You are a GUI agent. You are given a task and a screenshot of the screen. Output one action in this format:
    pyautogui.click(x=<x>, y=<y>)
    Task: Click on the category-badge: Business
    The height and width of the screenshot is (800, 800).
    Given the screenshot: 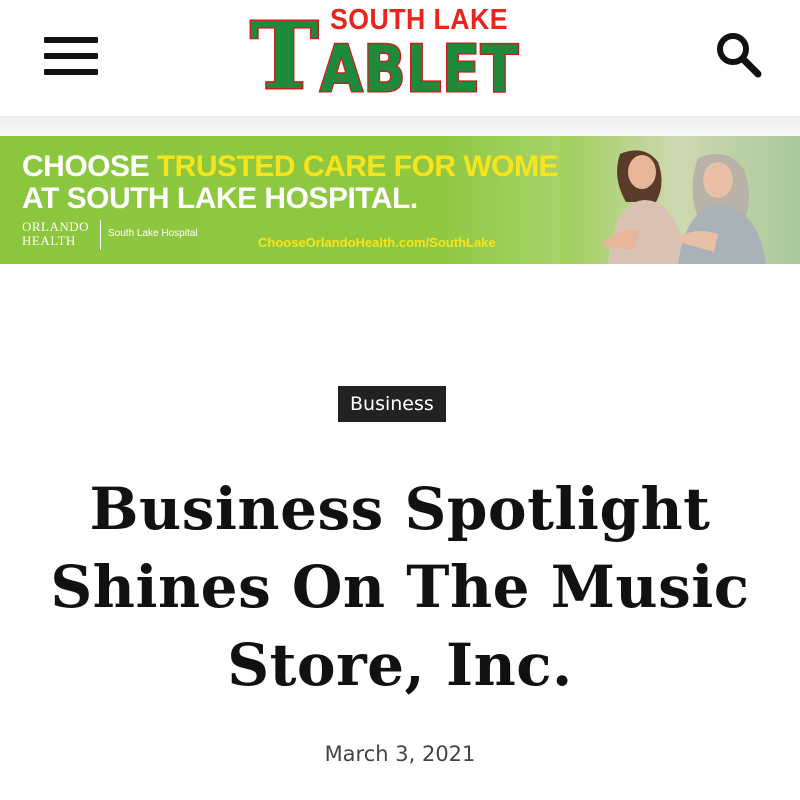 What is the action you would take?
    pyautogui.click(x=392, y=404)
    